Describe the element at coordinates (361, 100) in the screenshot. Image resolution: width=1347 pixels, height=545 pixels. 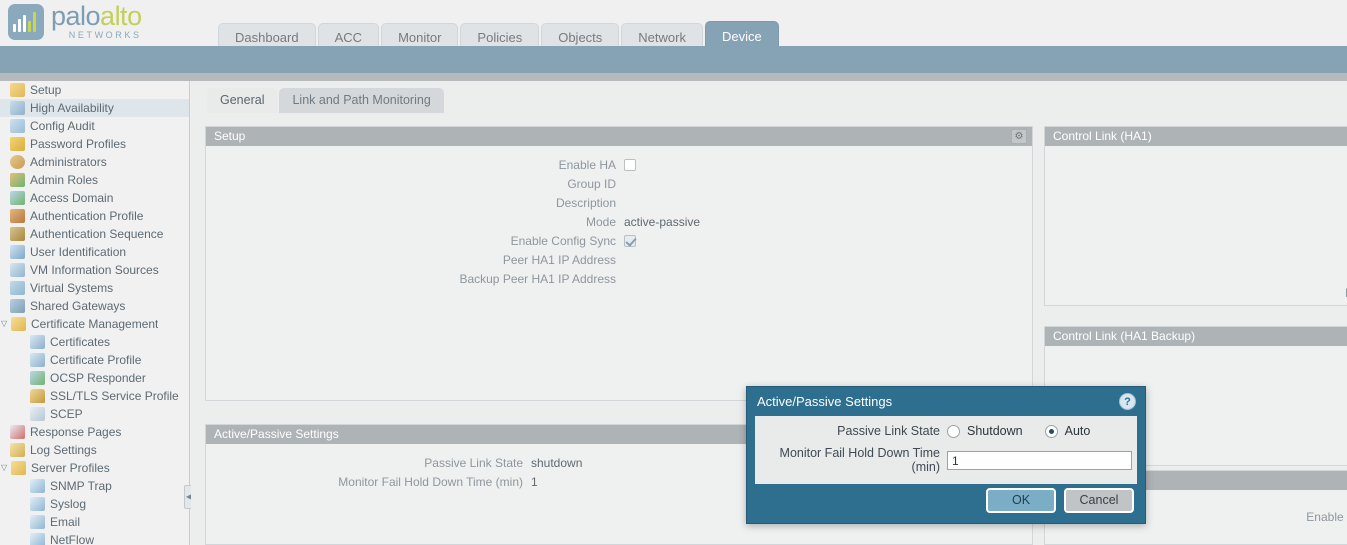
I see `subtab-link-and-path-monitoring: Link and Path Monitoring` at that location.